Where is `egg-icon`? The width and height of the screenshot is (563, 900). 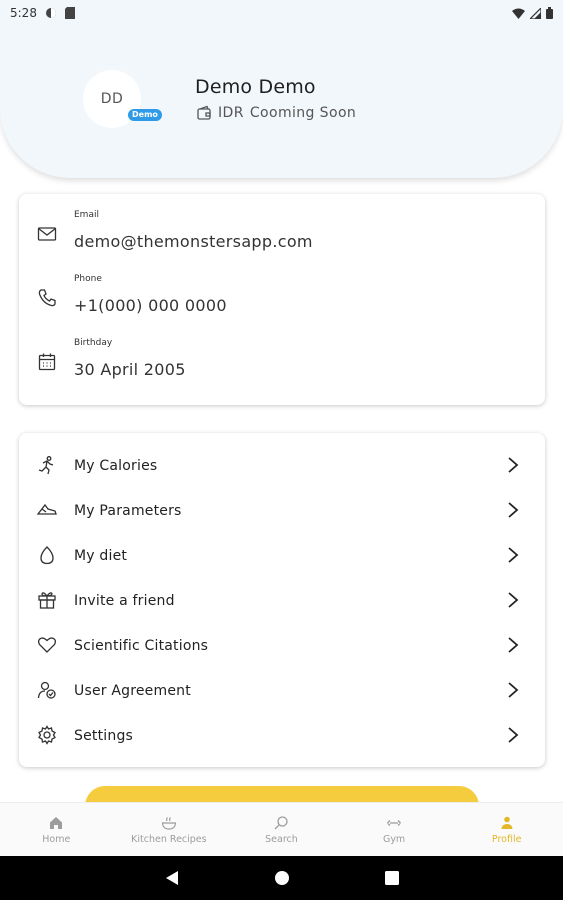
egg-icon is located at coordinates (47, 555).